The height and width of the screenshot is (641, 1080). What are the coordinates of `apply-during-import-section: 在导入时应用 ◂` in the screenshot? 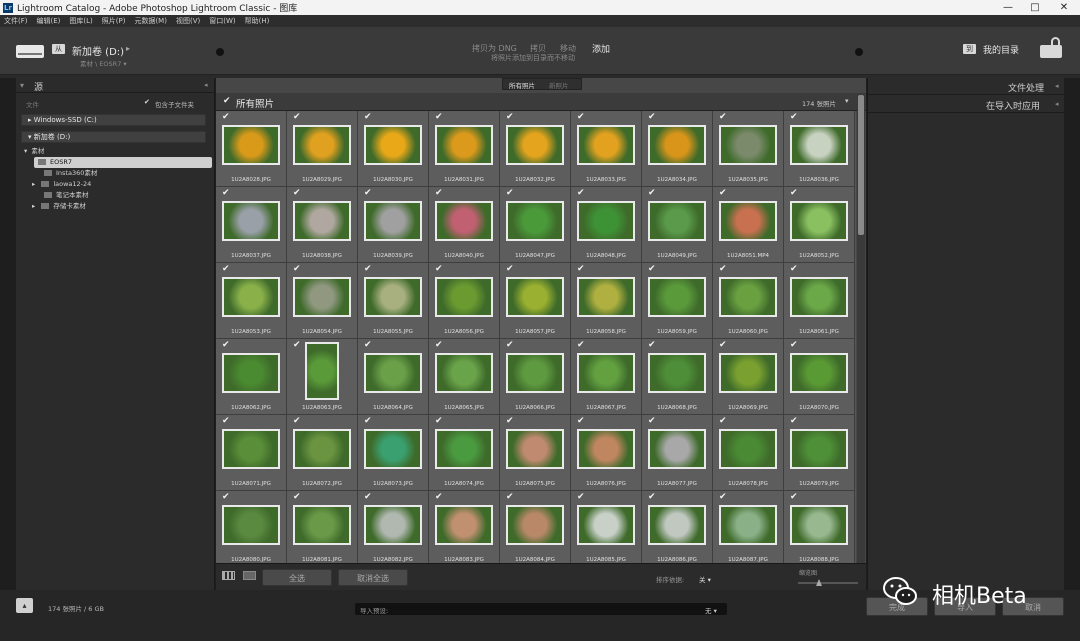 It's located at (966, 104).